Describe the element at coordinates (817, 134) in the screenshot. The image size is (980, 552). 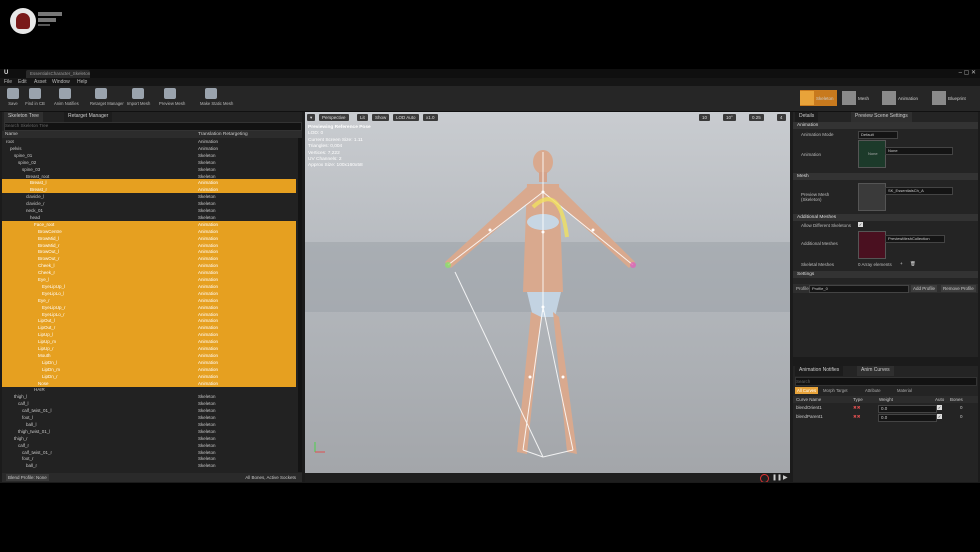
I see `animation-mode-label: Animation Mode` at that location.